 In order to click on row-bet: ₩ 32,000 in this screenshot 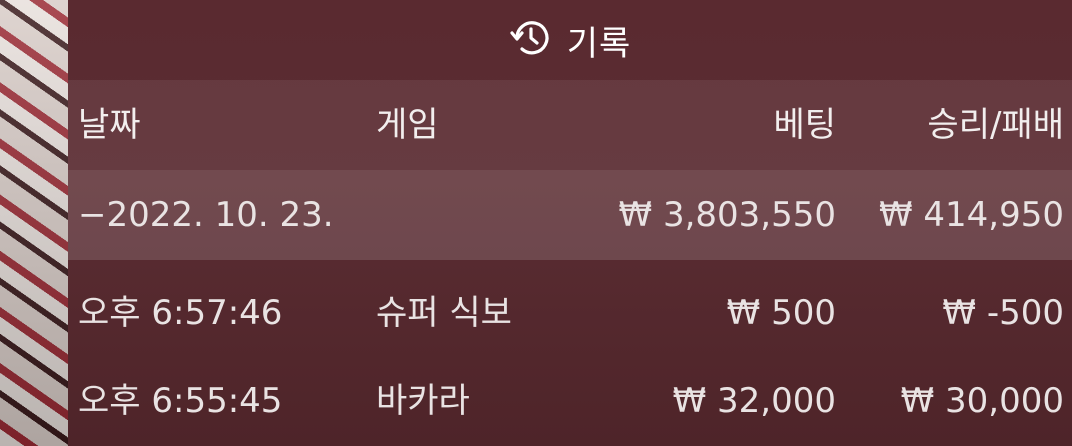, I will do `click(754, 401)`.